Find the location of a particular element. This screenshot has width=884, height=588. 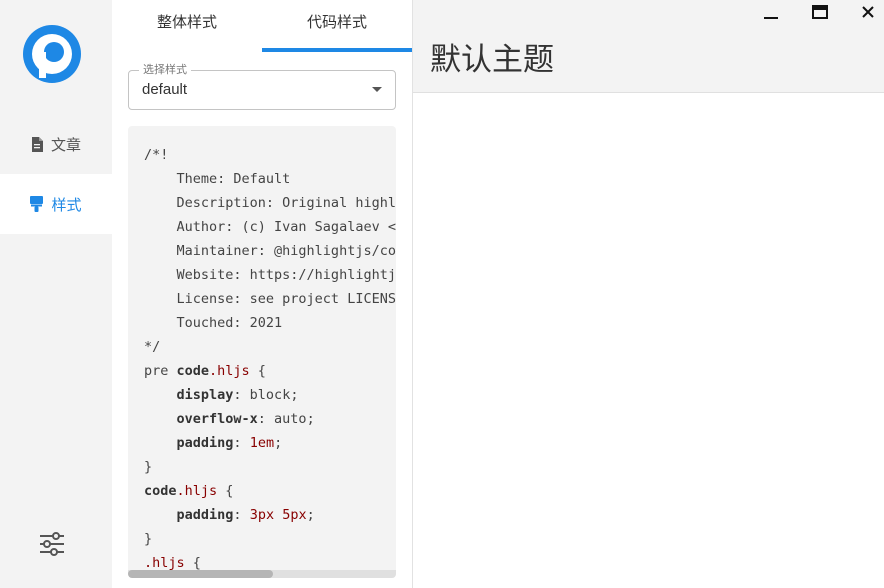

sidebar-item-articles: 文章 is located at coordinates (56, 144).